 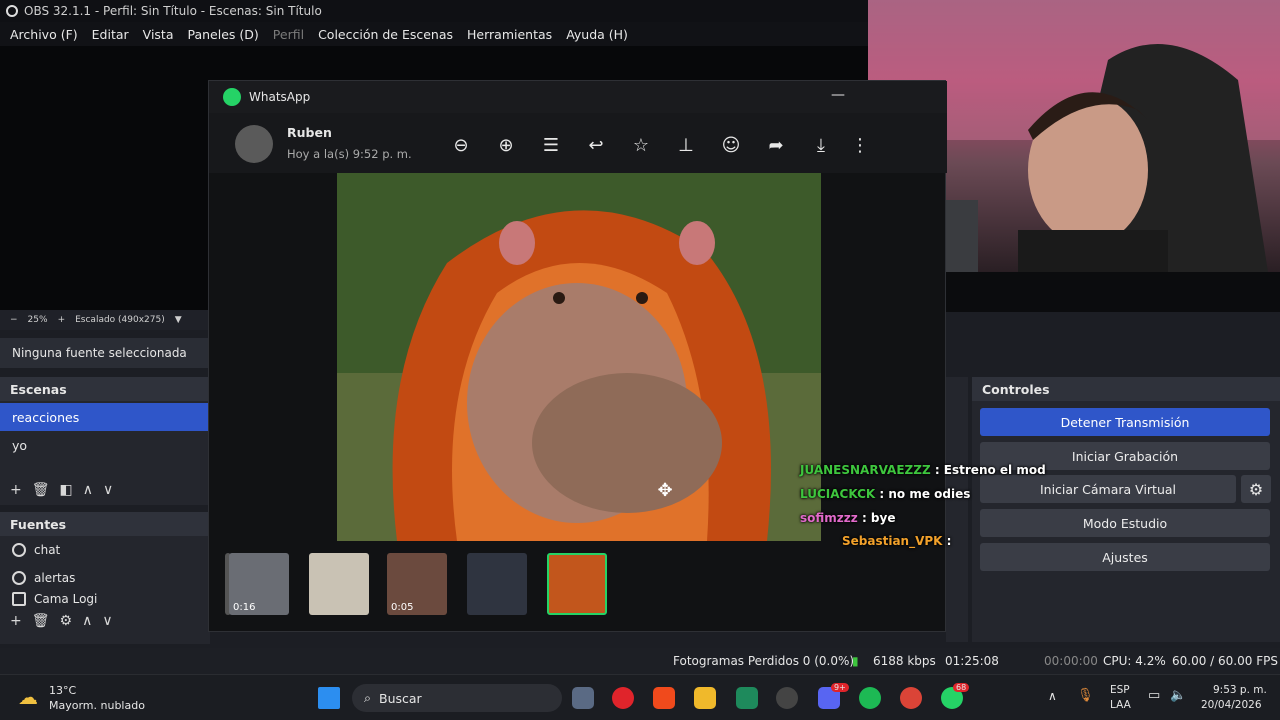 What do you see at coordinates (244, 607) in the screenshot?
I see `video-duration: 0:16` at bounding box center [244, 607].